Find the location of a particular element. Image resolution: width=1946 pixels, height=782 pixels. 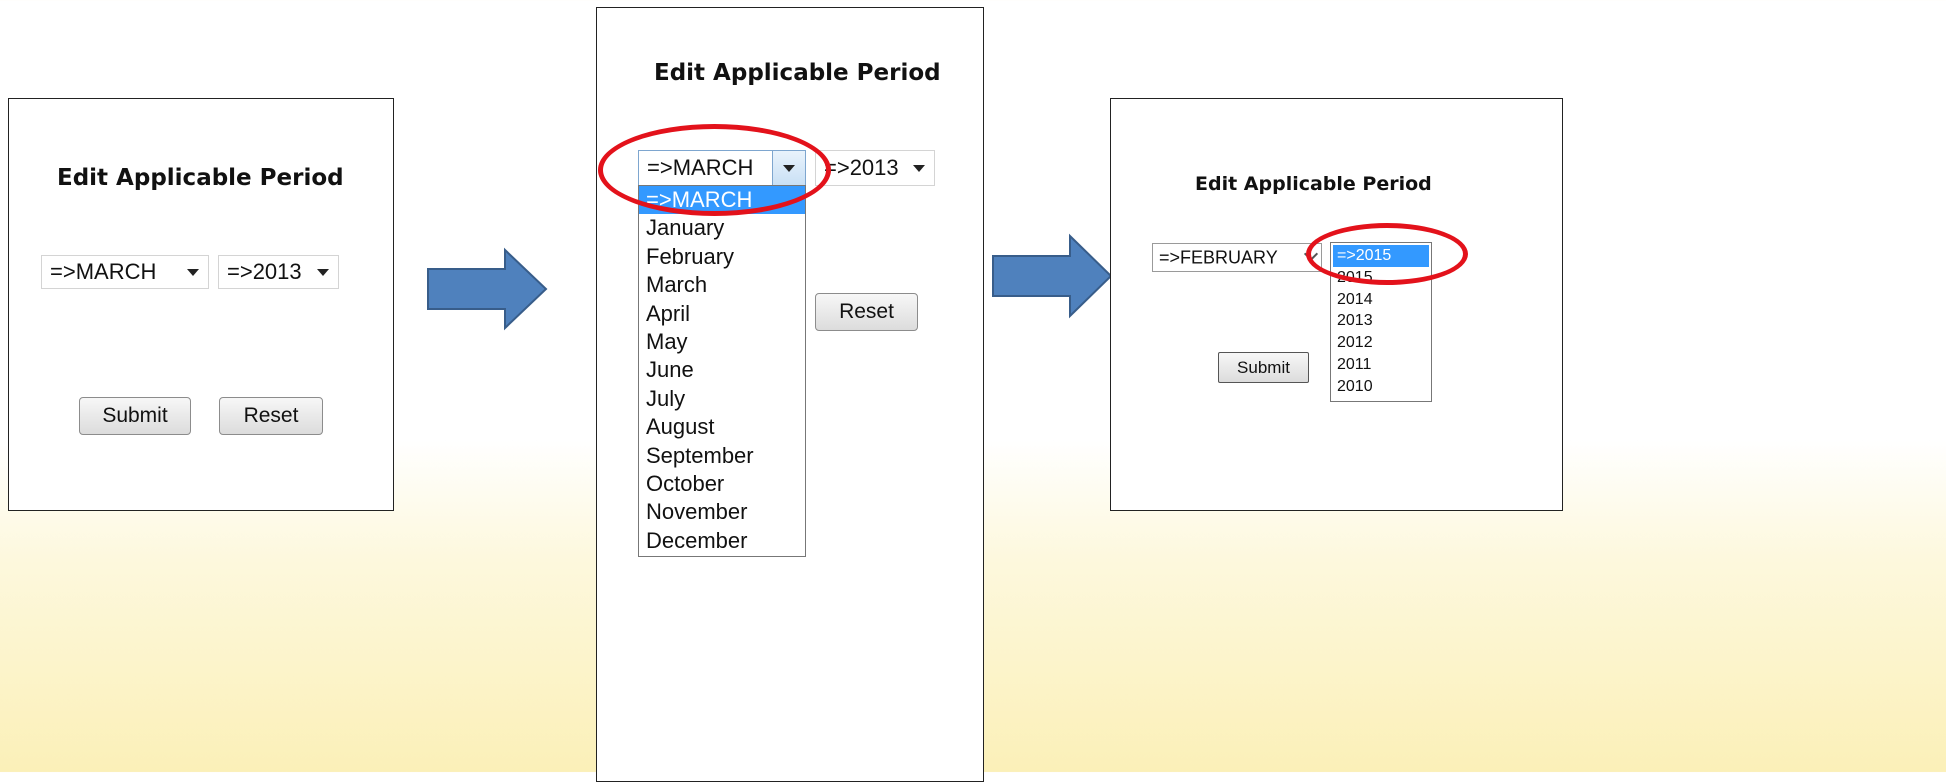

dropdown-option: 2010 is located at coordinates (1381, 387).